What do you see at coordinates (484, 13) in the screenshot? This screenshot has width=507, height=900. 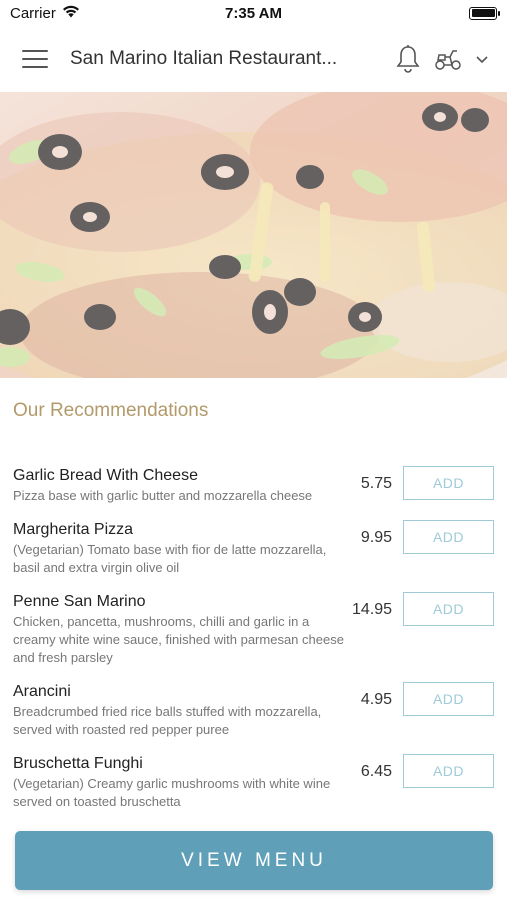 I see `battery-icon` at bounding box center [484, 13].